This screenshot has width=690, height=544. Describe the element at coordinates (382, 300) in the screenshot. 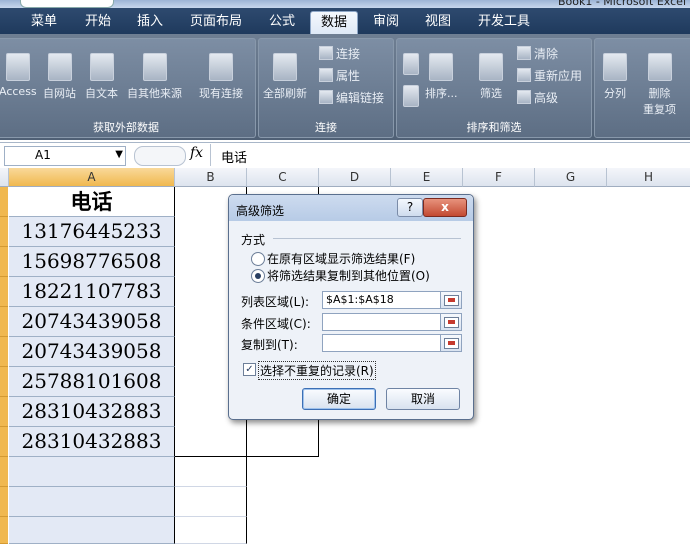

I see `list-range-input: $A$1:$A$18` at that location.